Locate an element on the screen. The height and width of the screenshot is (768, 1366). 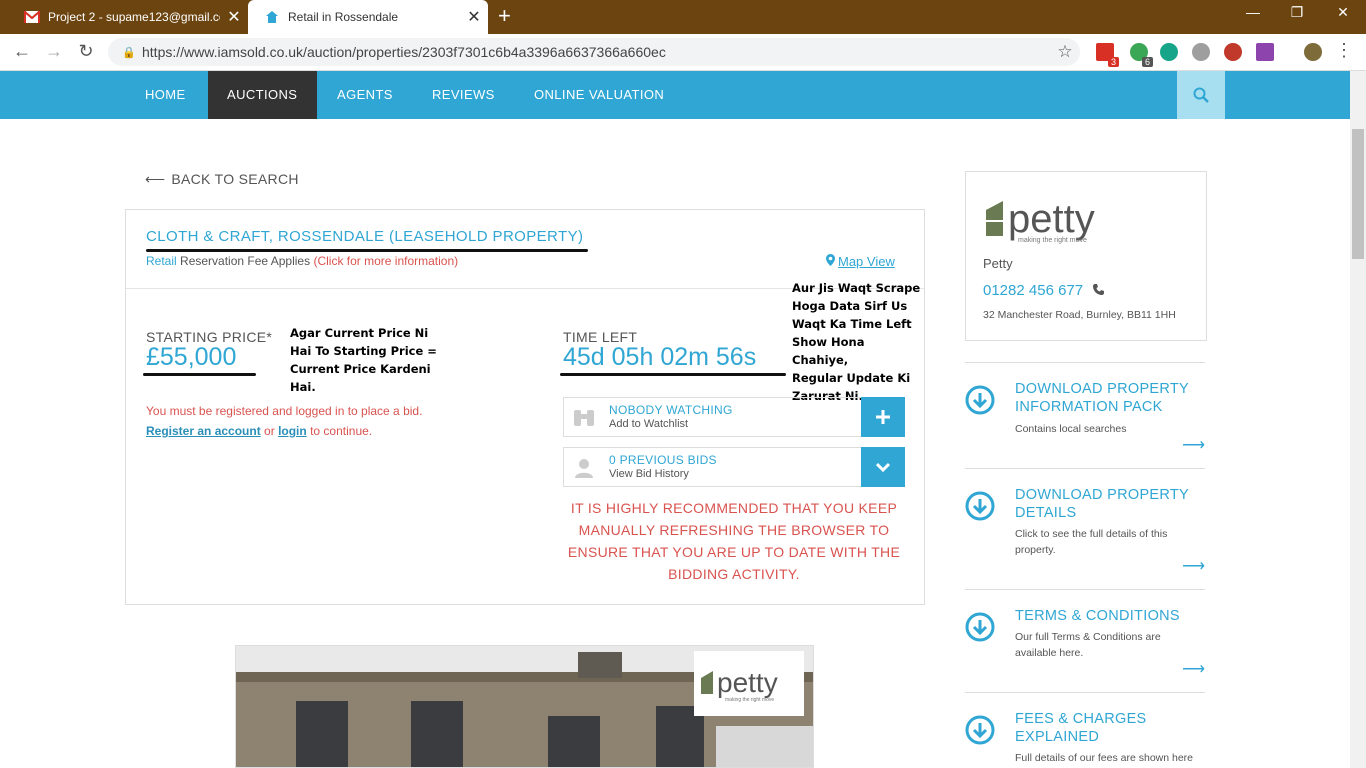
shield-badge: 6 is located at coordinates (1147, 62).